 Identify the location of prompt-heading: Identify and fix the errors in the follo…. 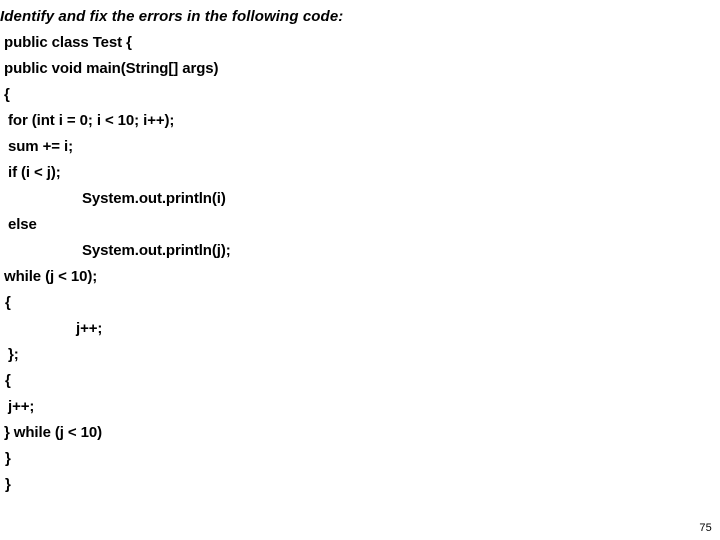
(172, 16).